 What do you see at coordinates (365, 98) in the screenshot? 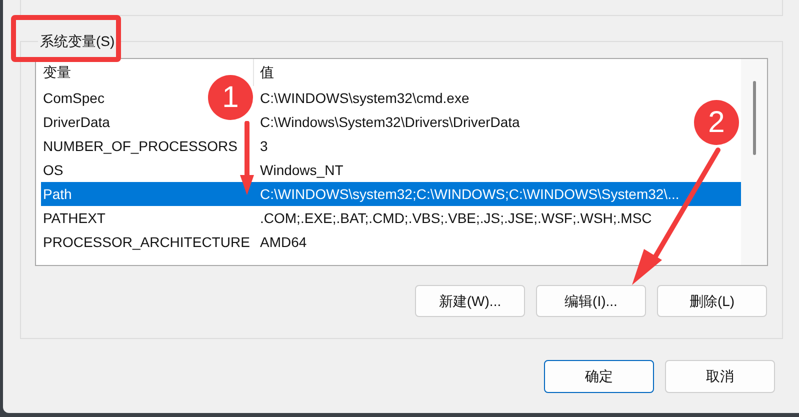
I see `variable-value: C:\WINDOWS\system32\cmd.exe` at bounding box center [365, 98].